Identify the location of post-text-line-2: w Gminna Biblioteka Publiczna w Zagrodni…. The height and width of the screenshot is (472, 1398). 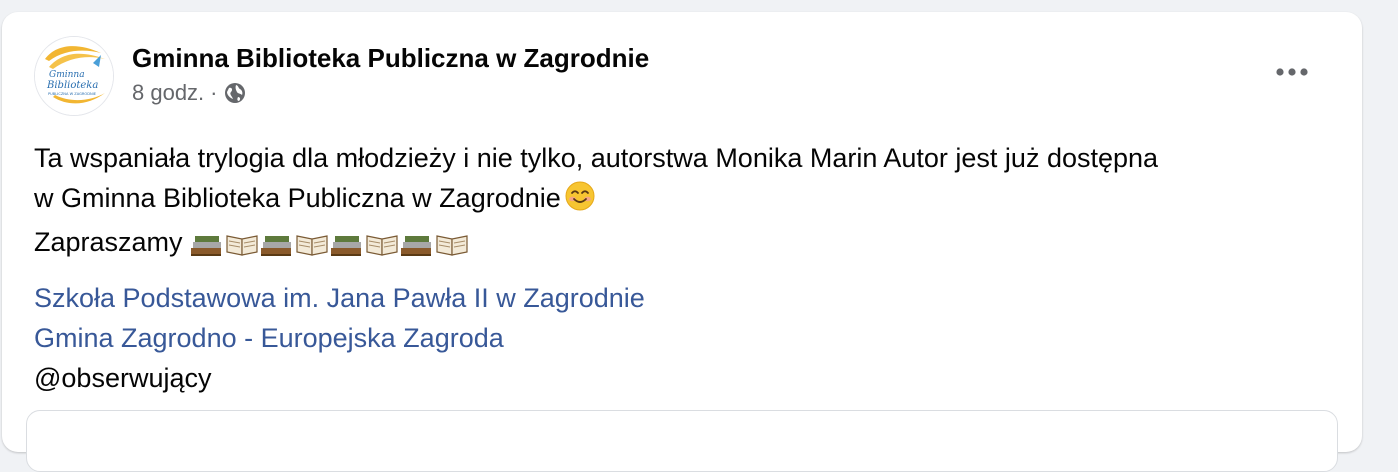
(297, 198).